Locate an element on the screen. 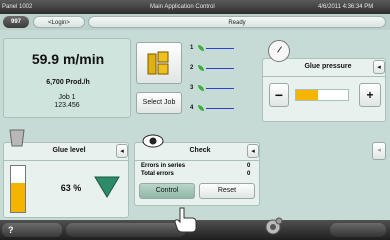 This screenshot has width=390, height=240. glue-tank-fill is located at coordinates (18, 197).